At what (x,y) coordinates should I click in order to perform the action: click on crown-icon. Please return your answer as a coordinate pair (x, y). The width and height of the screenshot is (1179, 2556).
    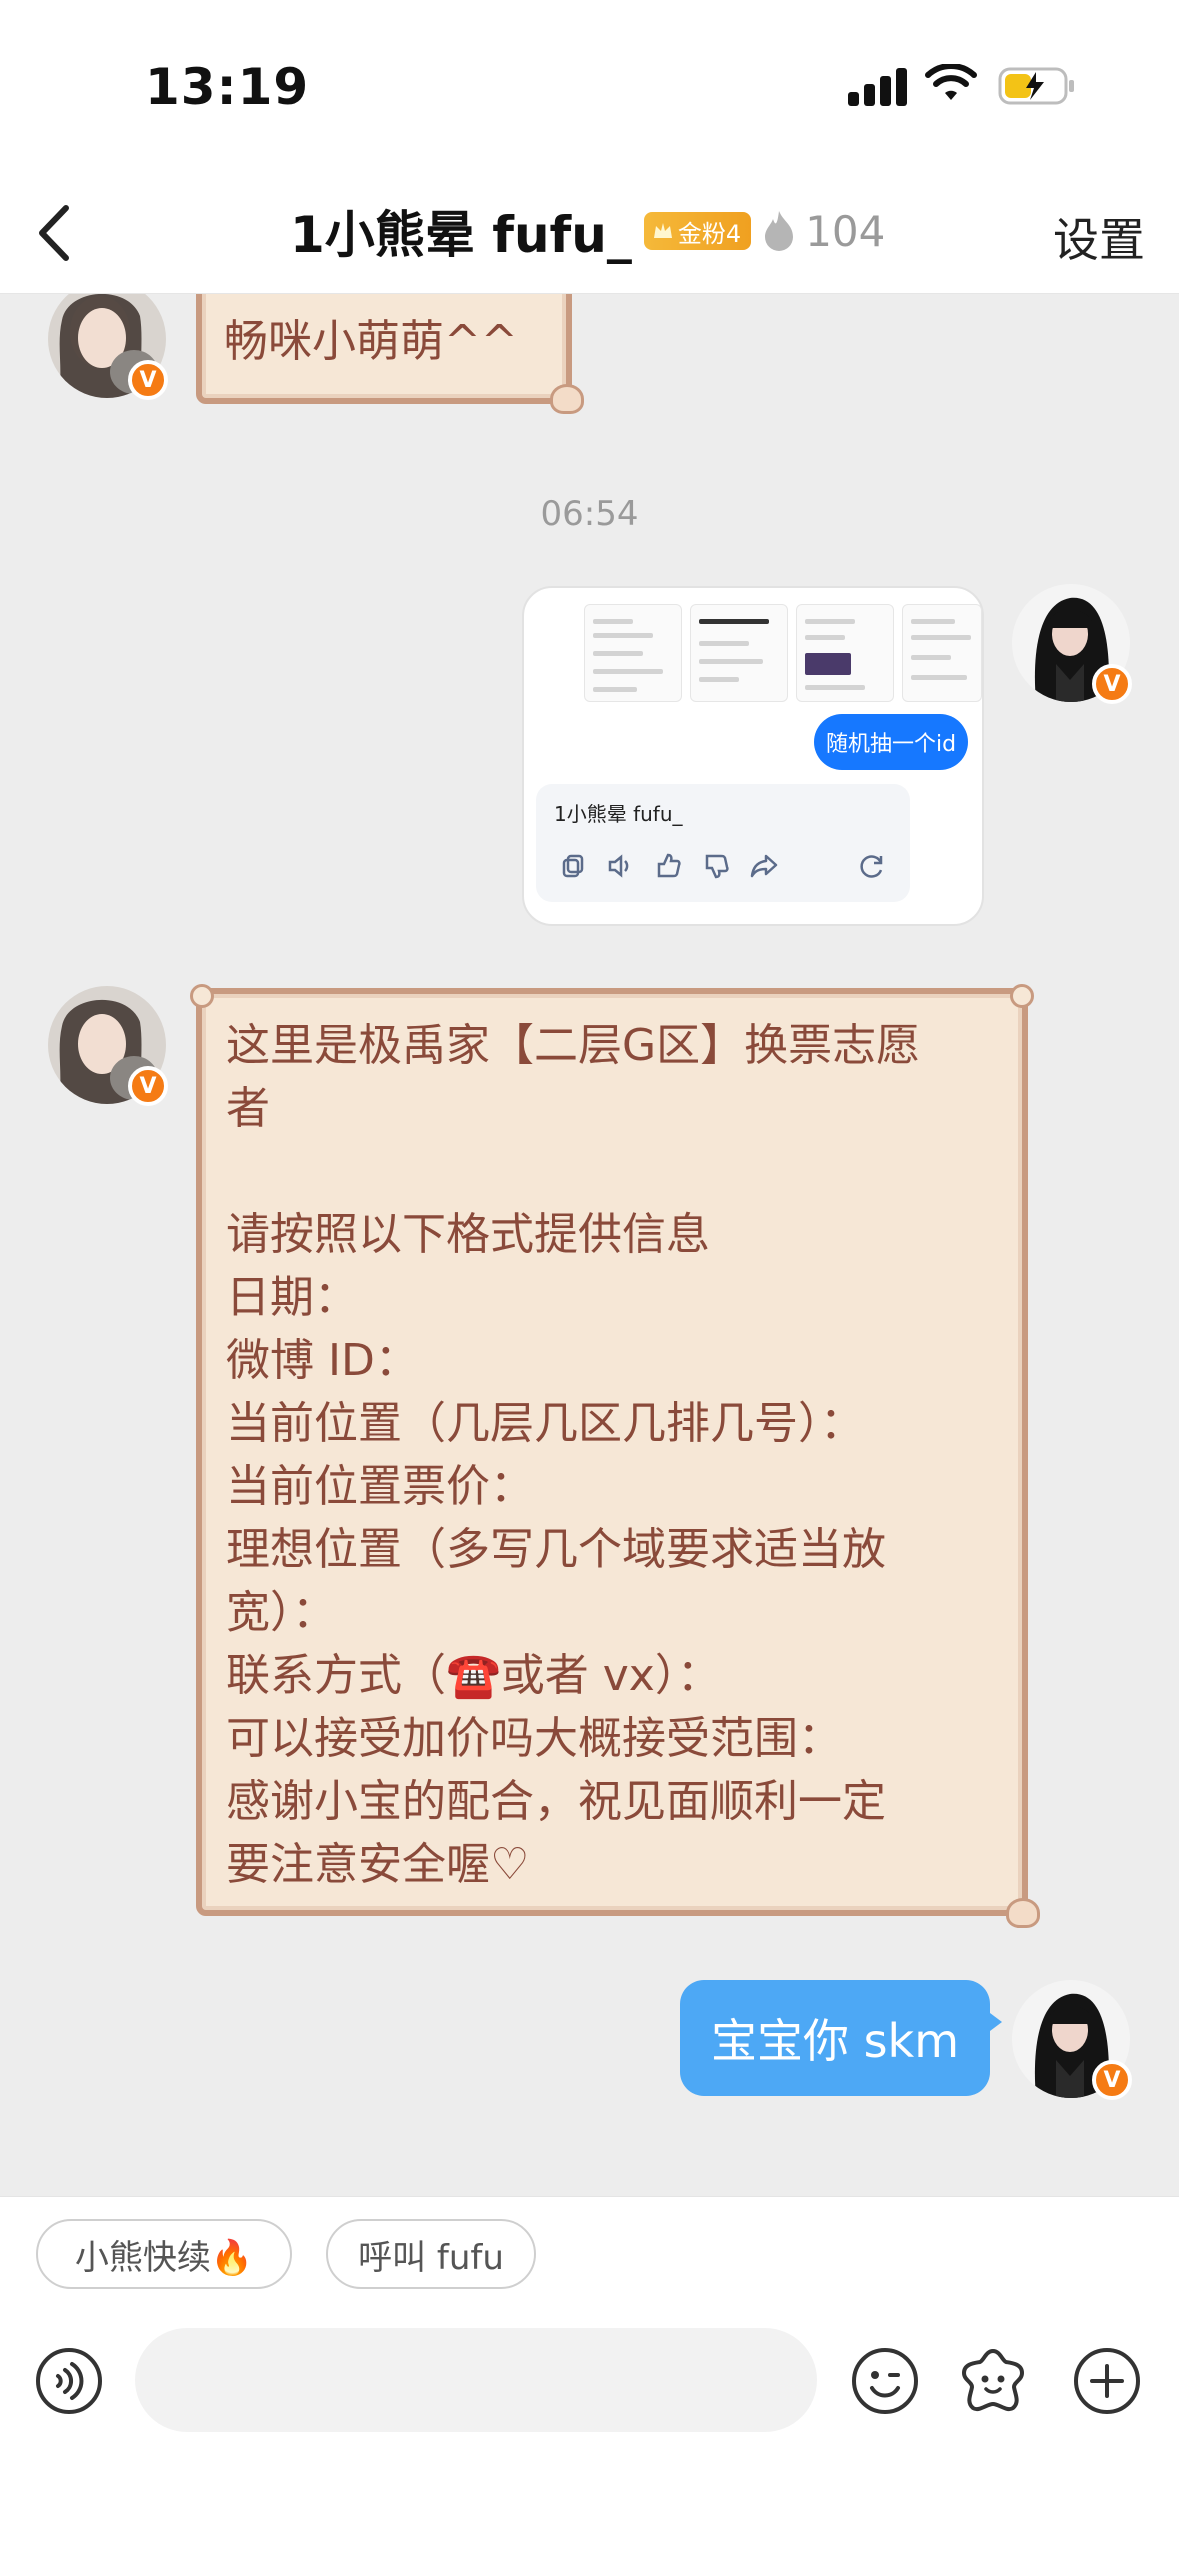
    Looking at the image, I should click on (662, 230).